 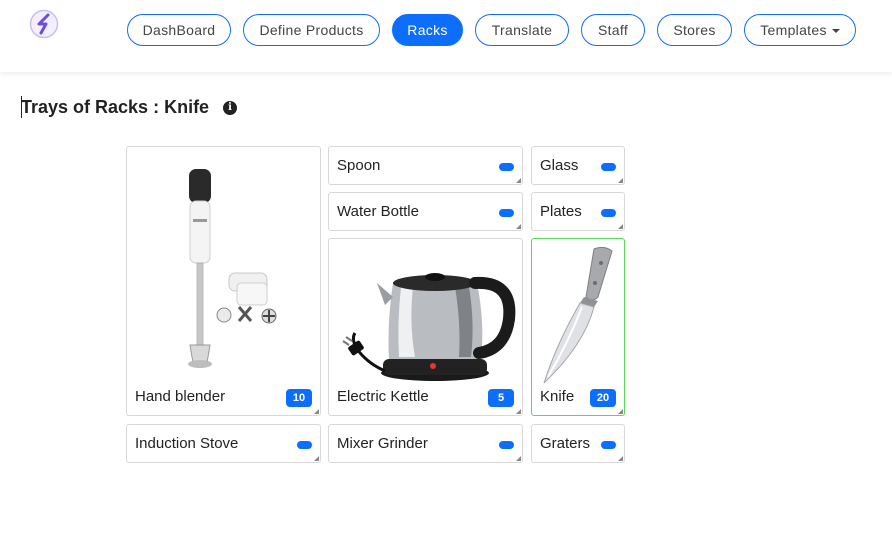 What do you see at coordinates (835, 31) in the screenshot?
I see `caret-down-icon` at bounding box center [835, 31].